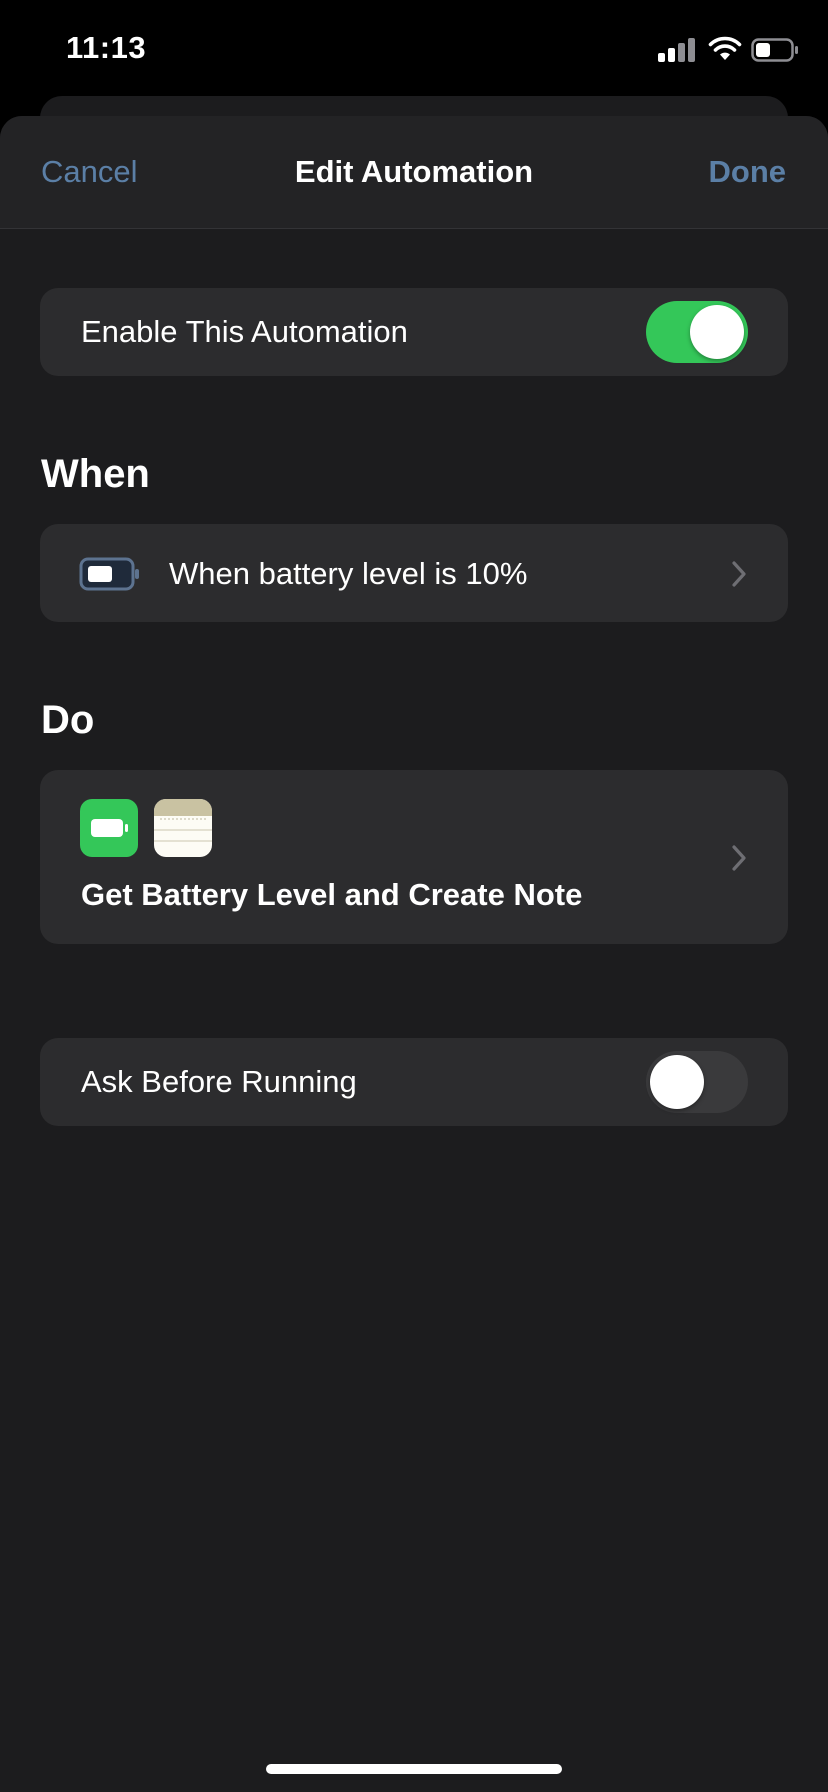 The height and width of the screenshot is (1792, 828). What do you see at coordinates (414, 1769) in the screenshot?
I see `home-indicator` at bounding box center [414, 1769].